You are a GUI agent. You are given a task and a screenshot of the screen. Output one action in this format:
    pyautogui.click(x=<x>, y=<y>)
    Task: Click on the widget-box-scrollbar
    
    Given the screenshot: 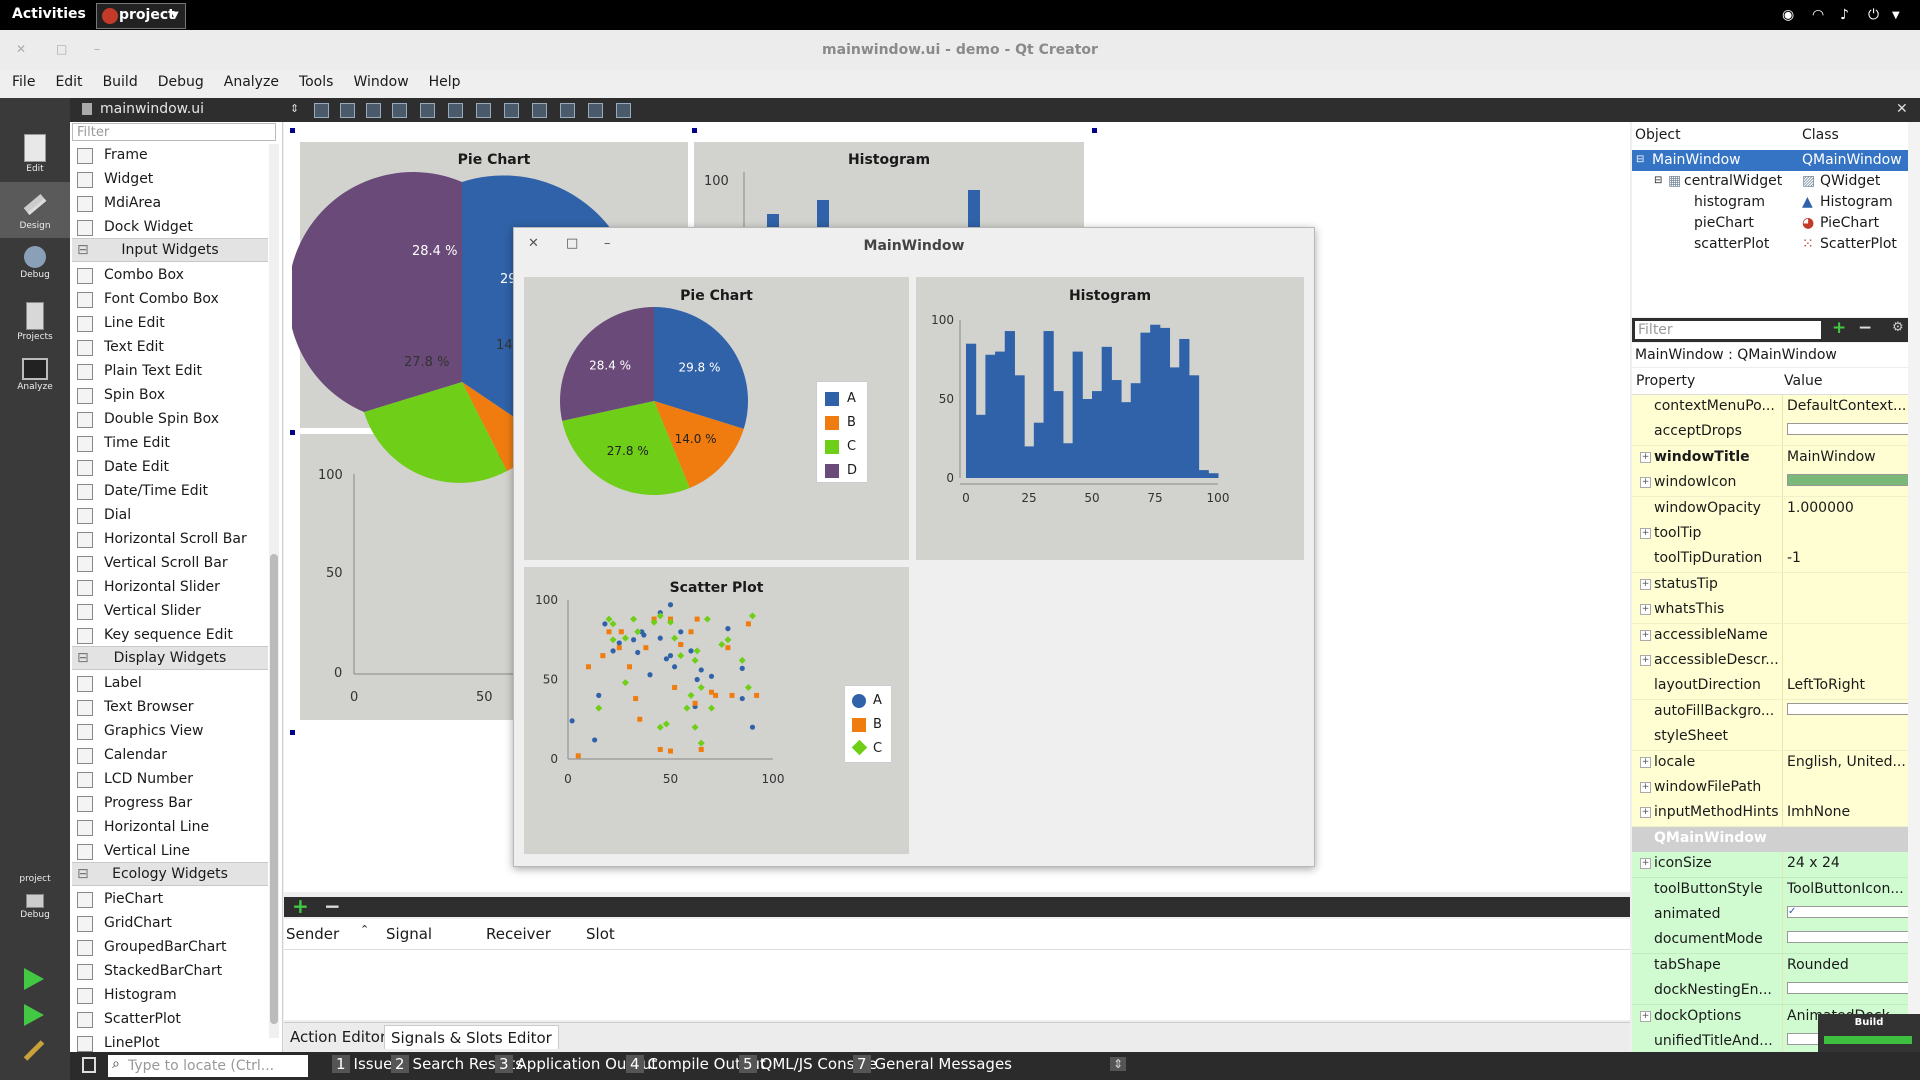 What is the action you would take?
    pyautogui.click(x=274, y=591)
    